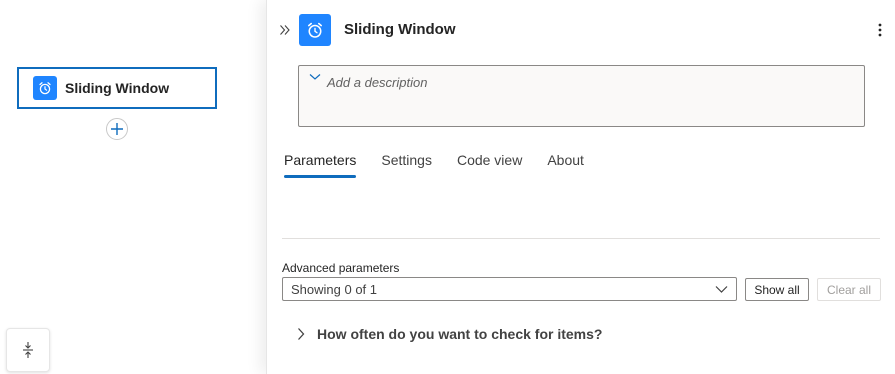  What do you see at coordinates (377, 82) in the screenshot?
I see `description-placeholder: Add a description` at bounding box center [377, 82].